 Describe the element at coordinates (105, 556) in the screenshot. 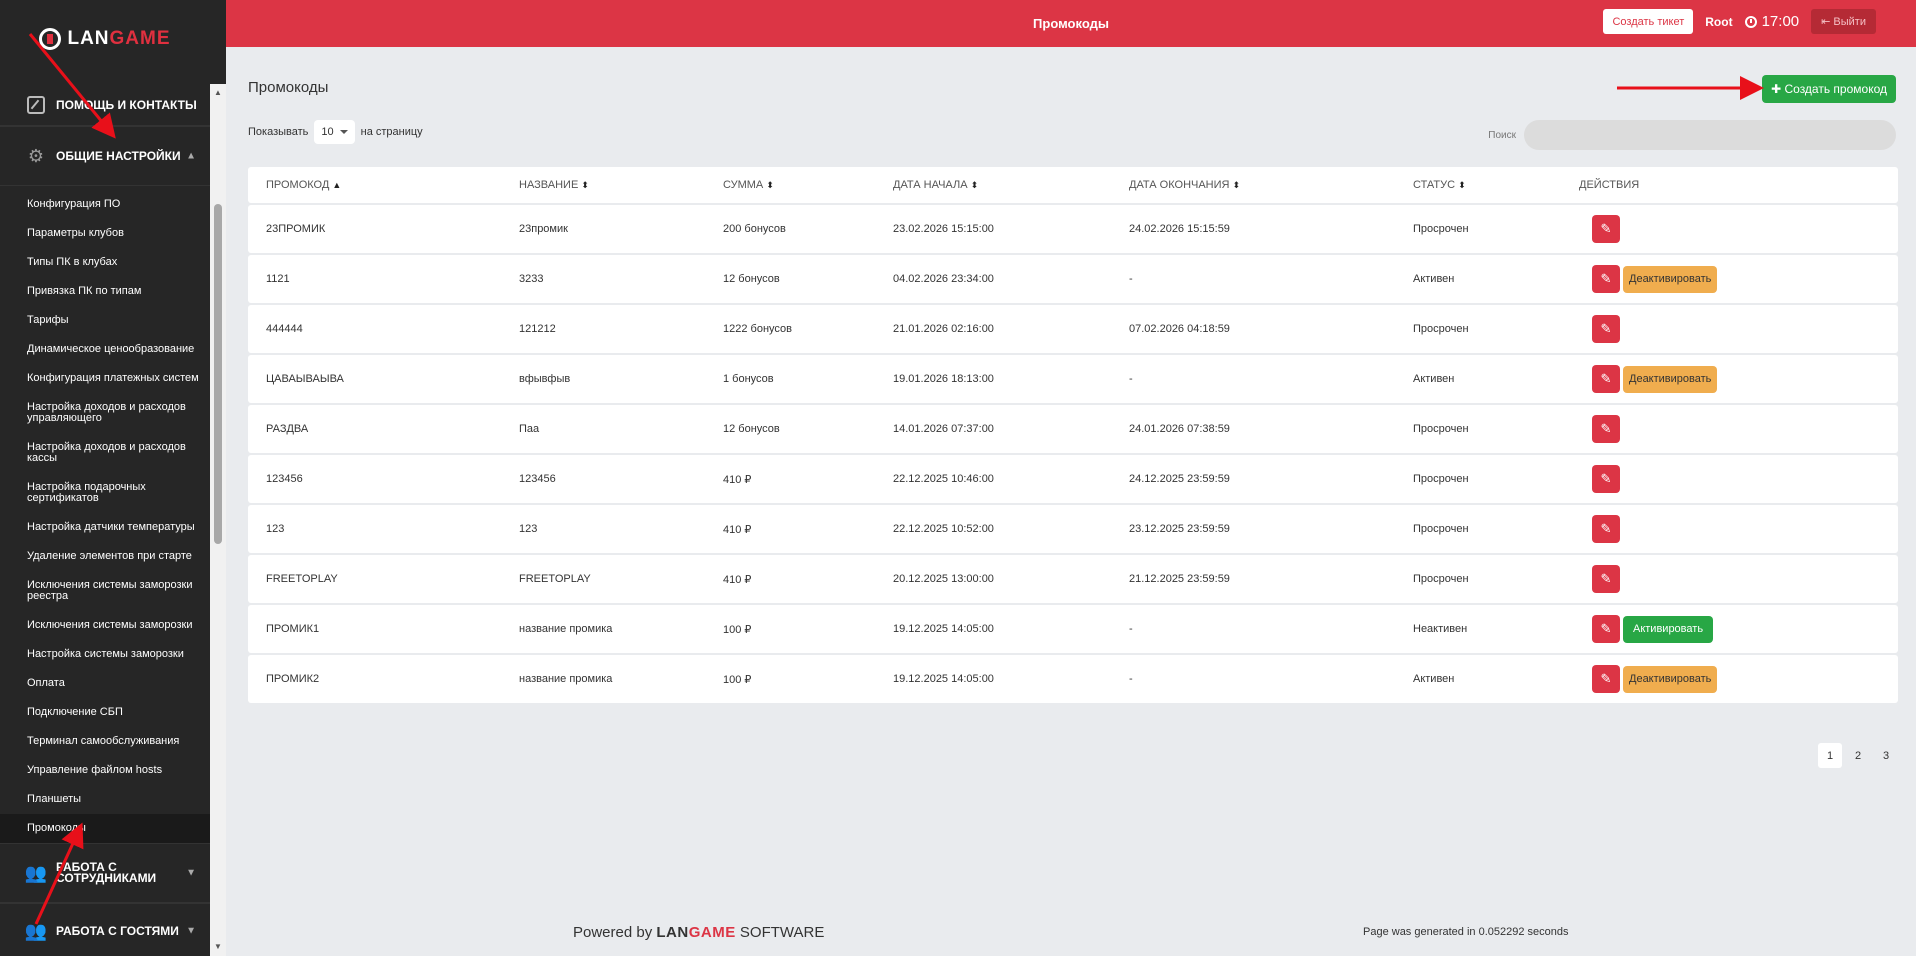

I see `sidebar-item: Удаление элементов при старте` at that location.